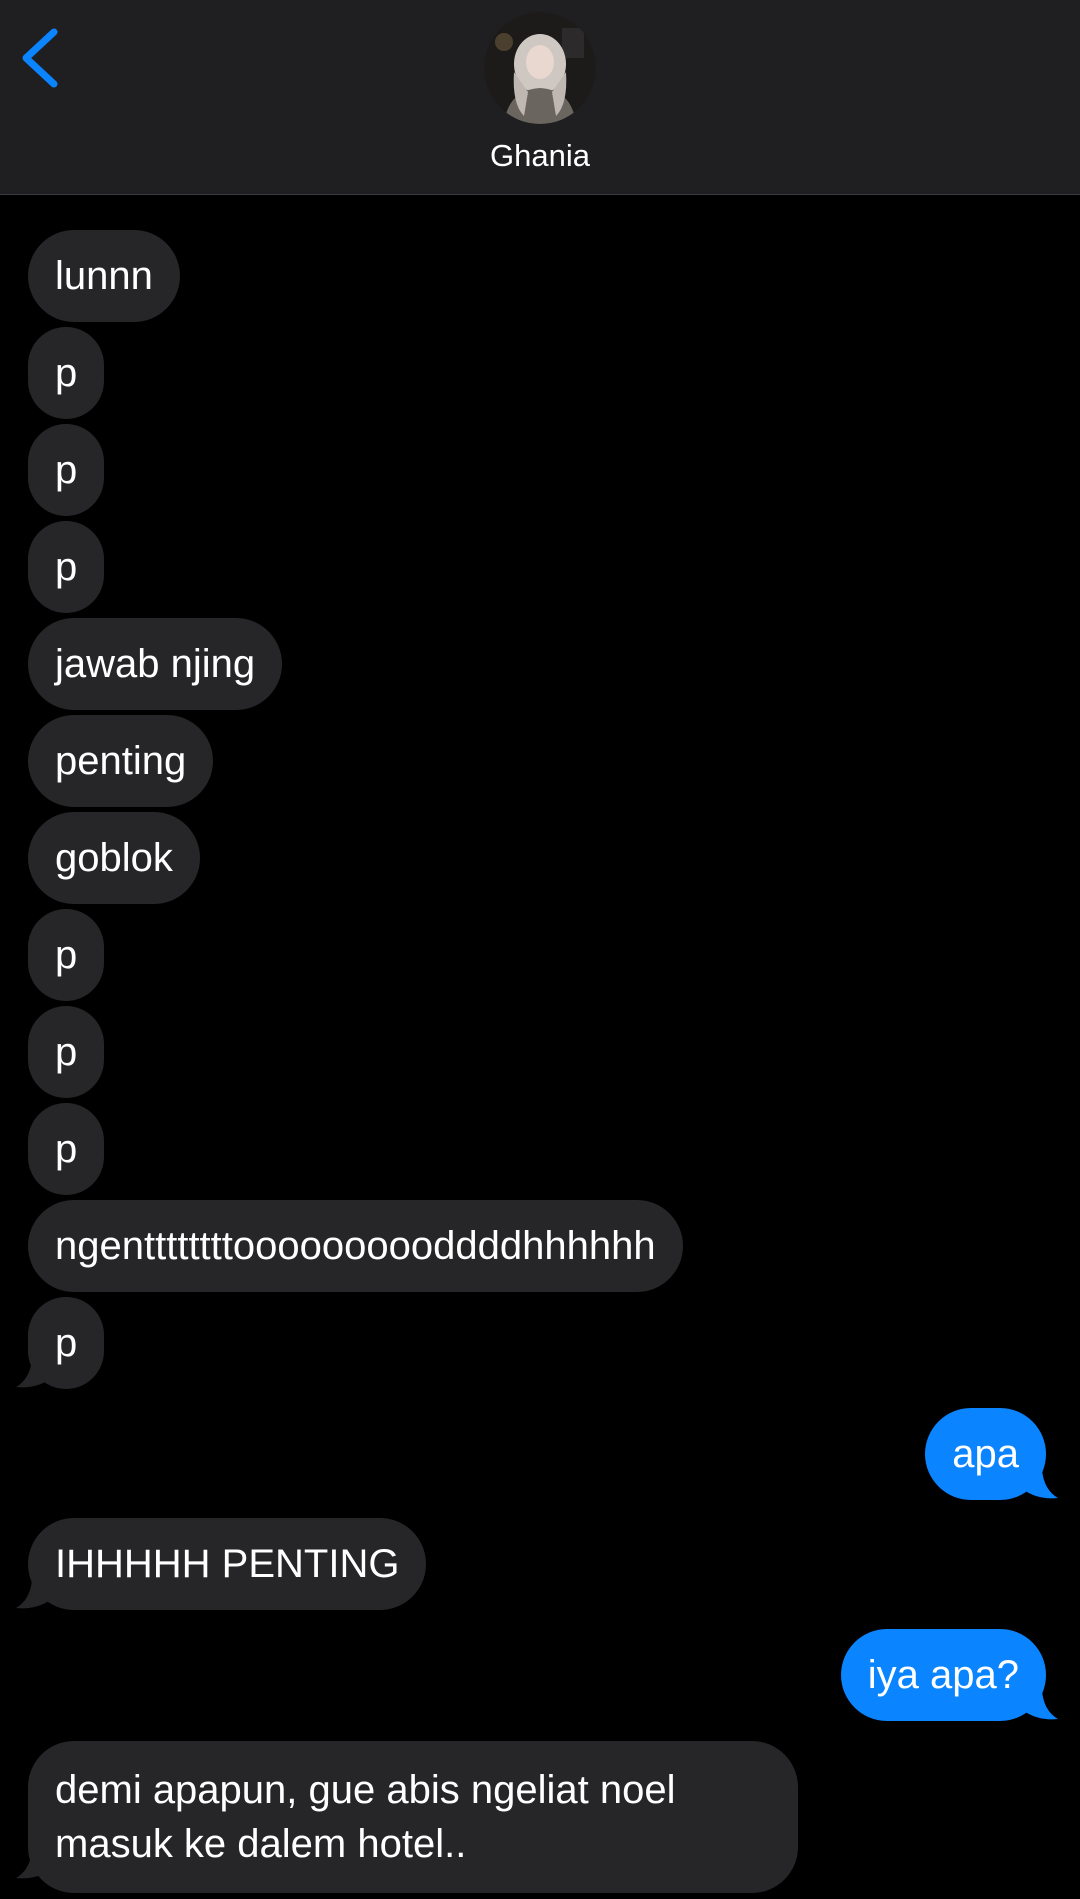 The image size is (1080, 1899). Describe the element at coordinates (121, 761) in the screenshot. I see `message-bubble-incoming: penting` at that location.